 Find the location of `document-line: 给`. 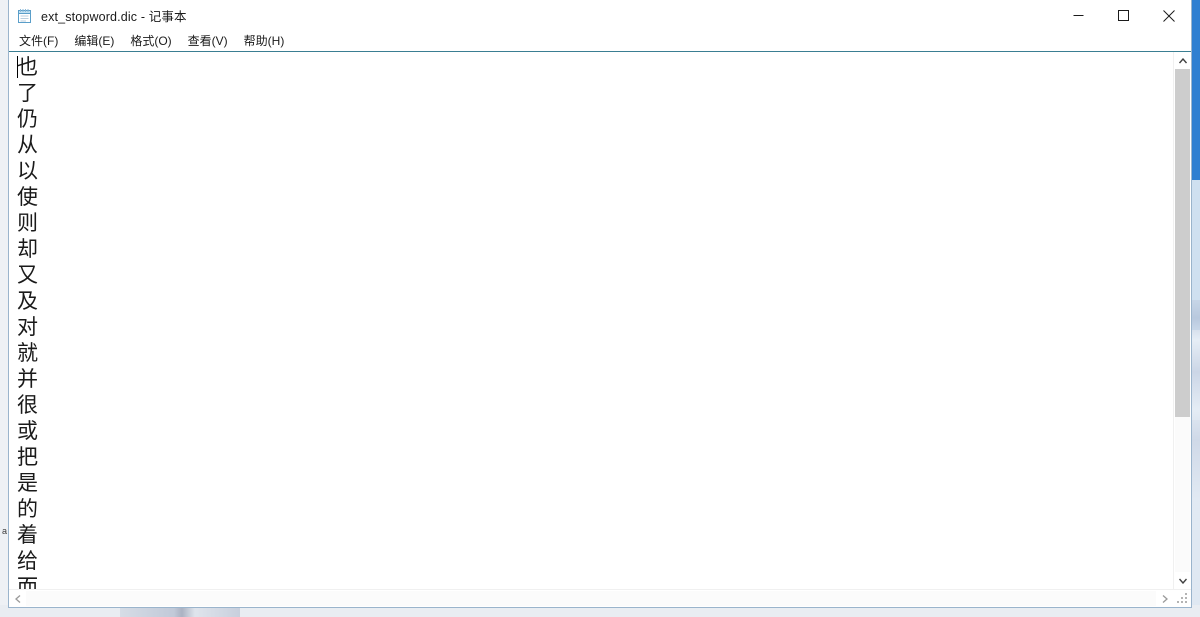

document-line: 给 is located at coordinates (27, 561).